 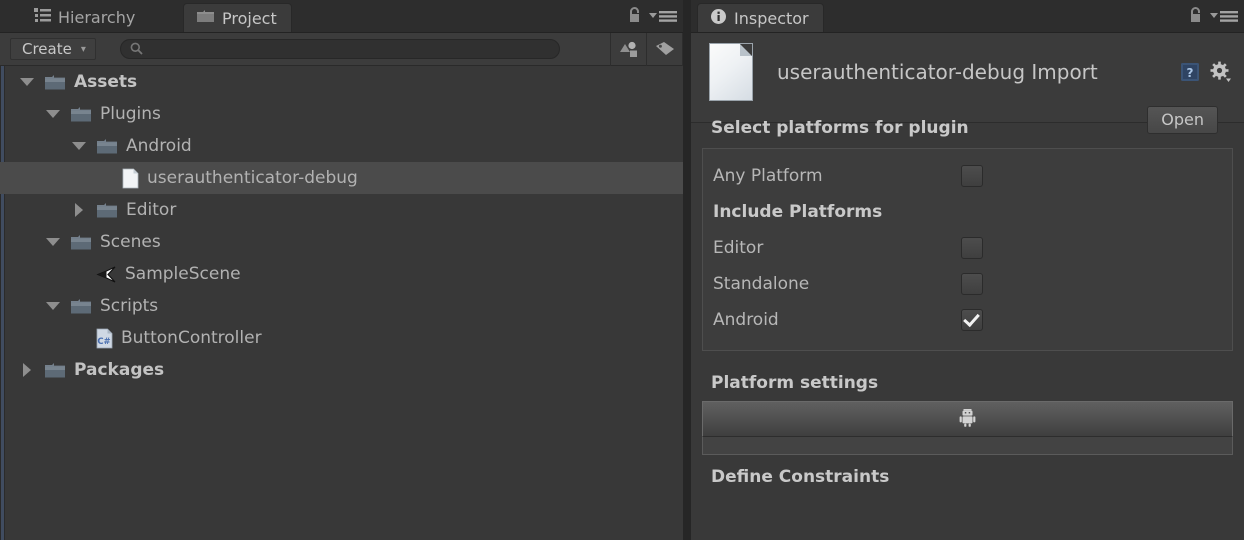 I want to click on tree-row-label: Editor, so click(x=151, y=210).